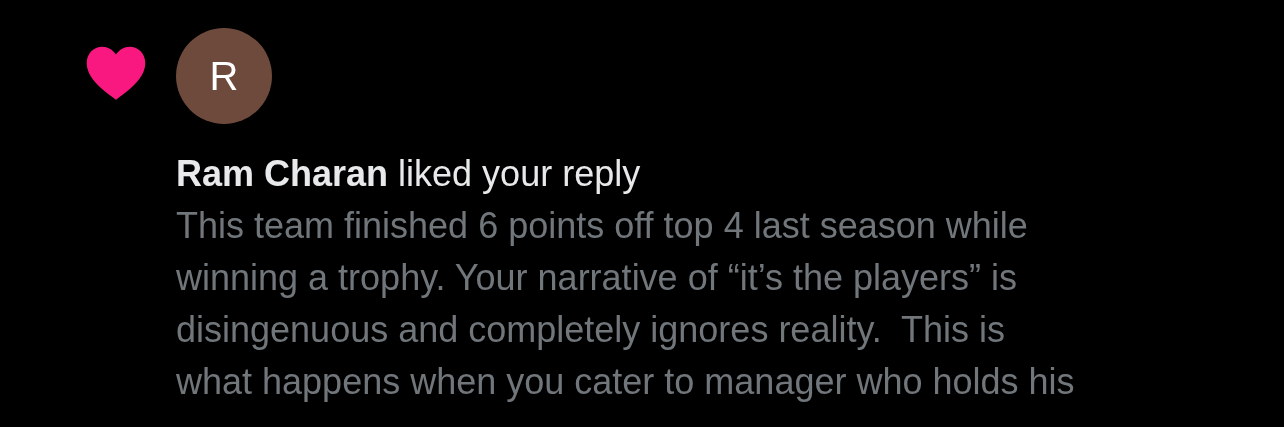 Image resolution: width=1284 pixels, height=427 pixels. What do you see at coordinates (409, 174) in the screenshot?
I see `notification-headline: Ram Charan liked your reply` at bounding box center [409, 174].